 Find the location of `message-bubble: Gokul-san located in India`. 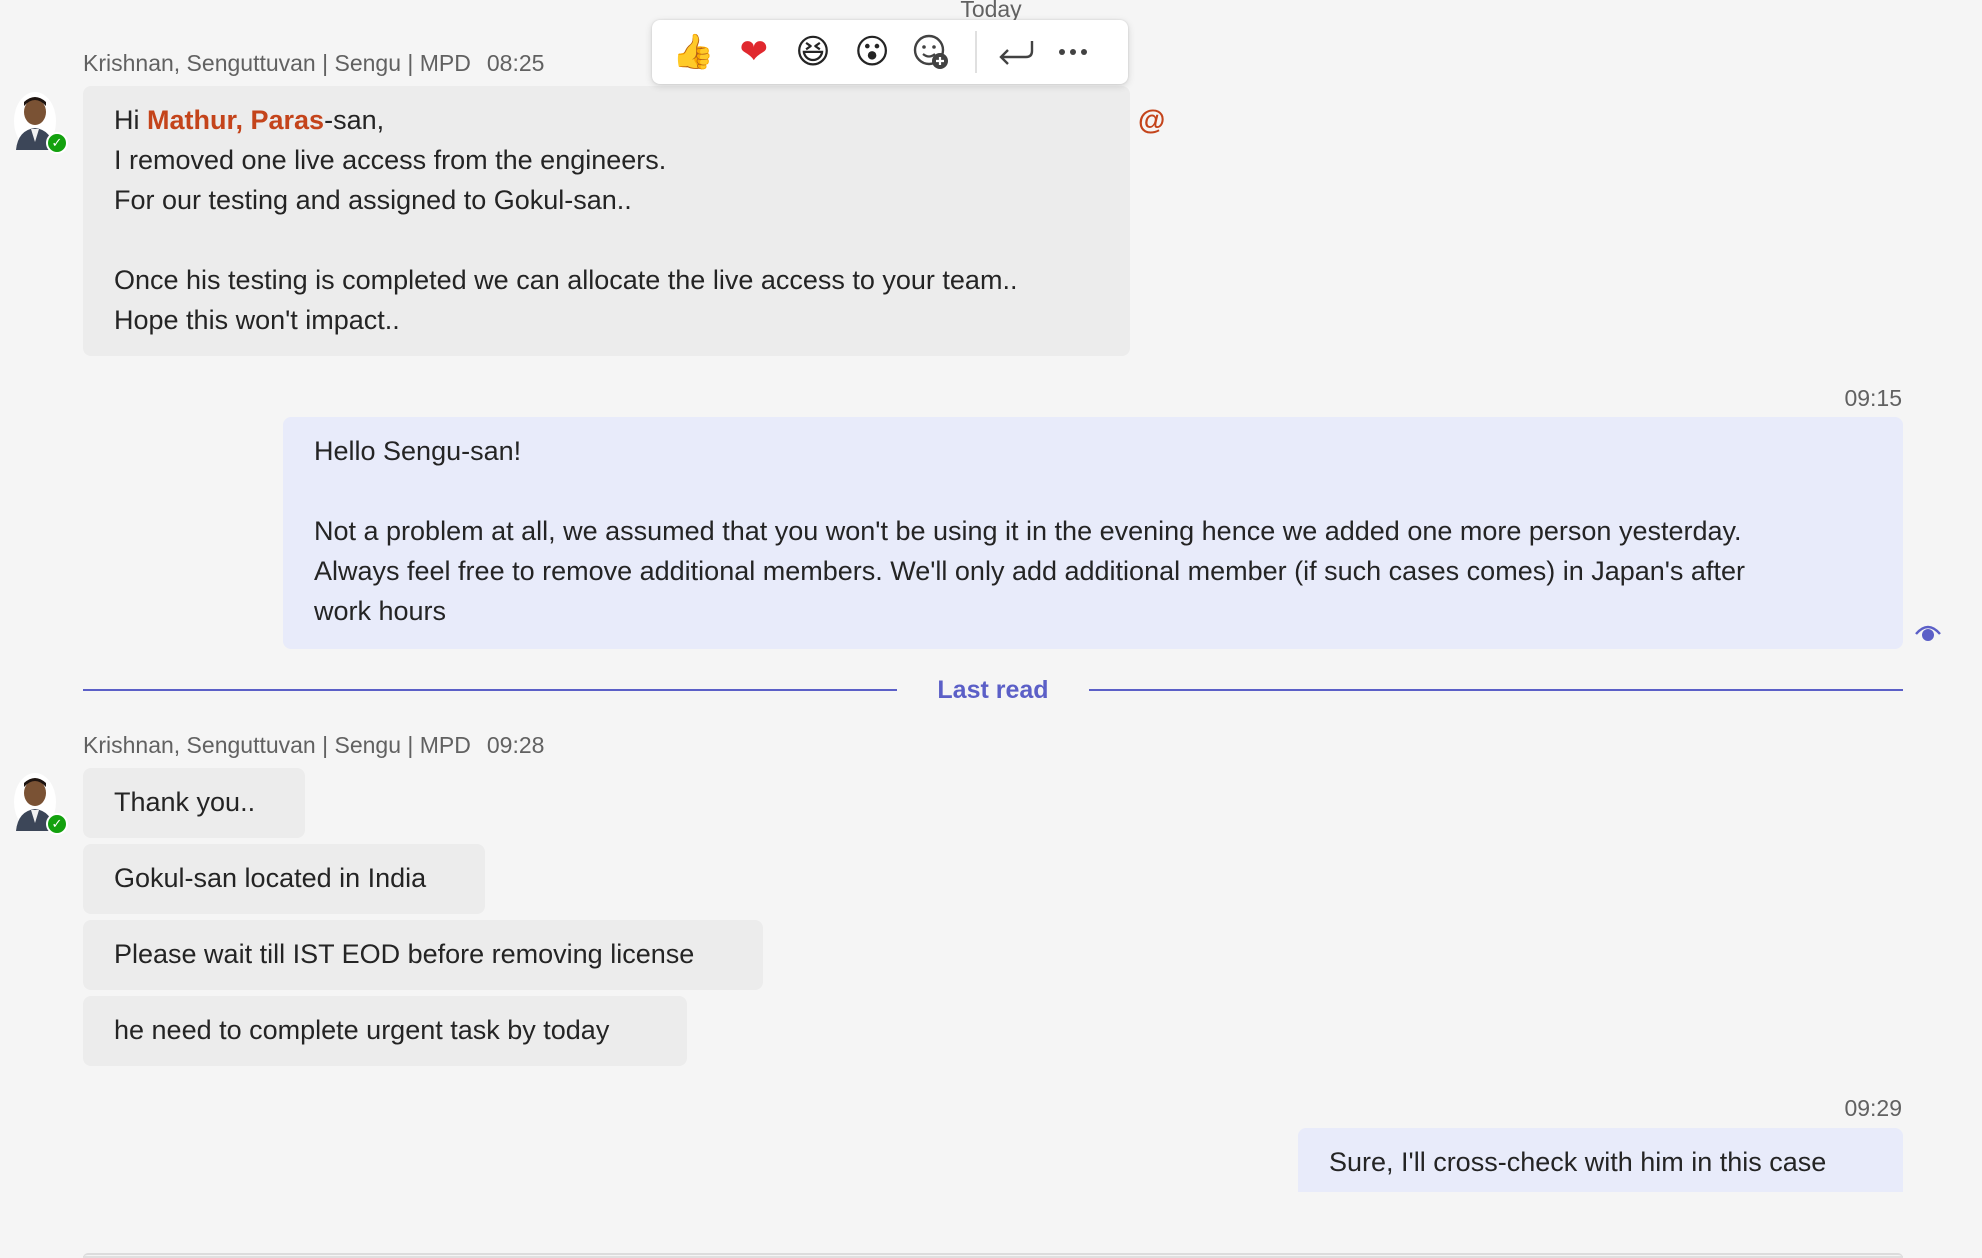

message-bubble: Gokul-san located in India is located at coordinates (284, 879).